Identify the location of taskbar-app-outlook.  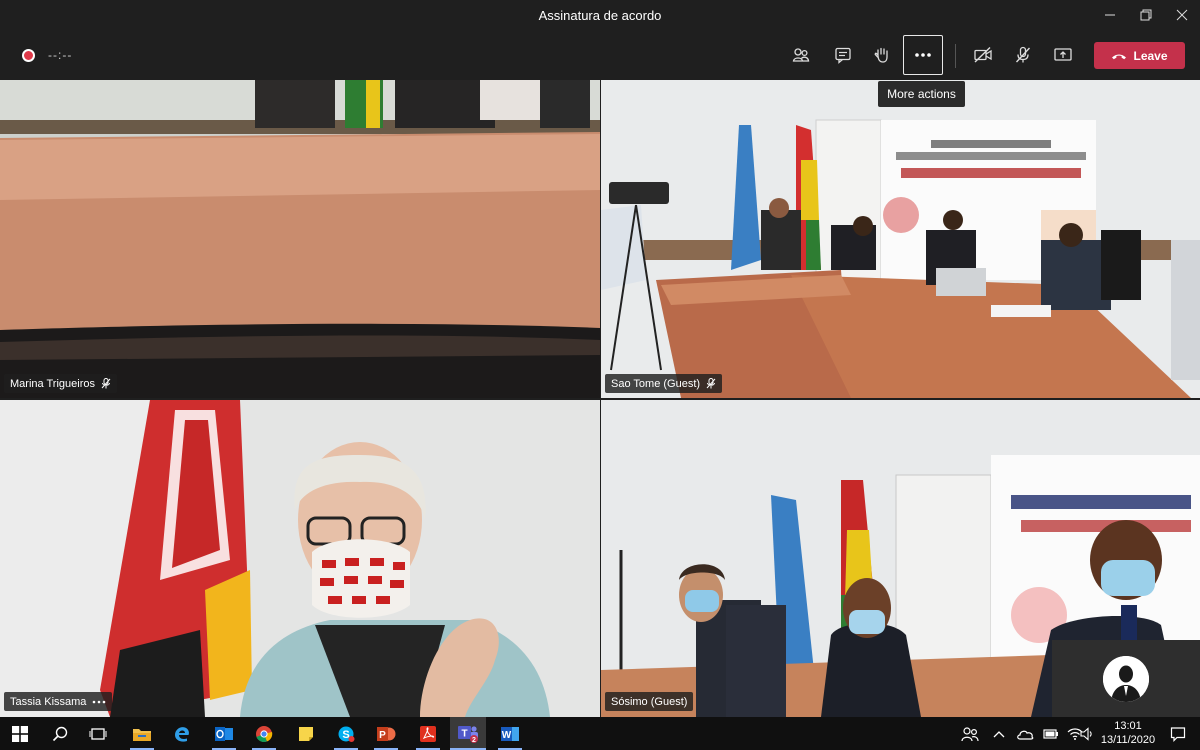
(224, 733).